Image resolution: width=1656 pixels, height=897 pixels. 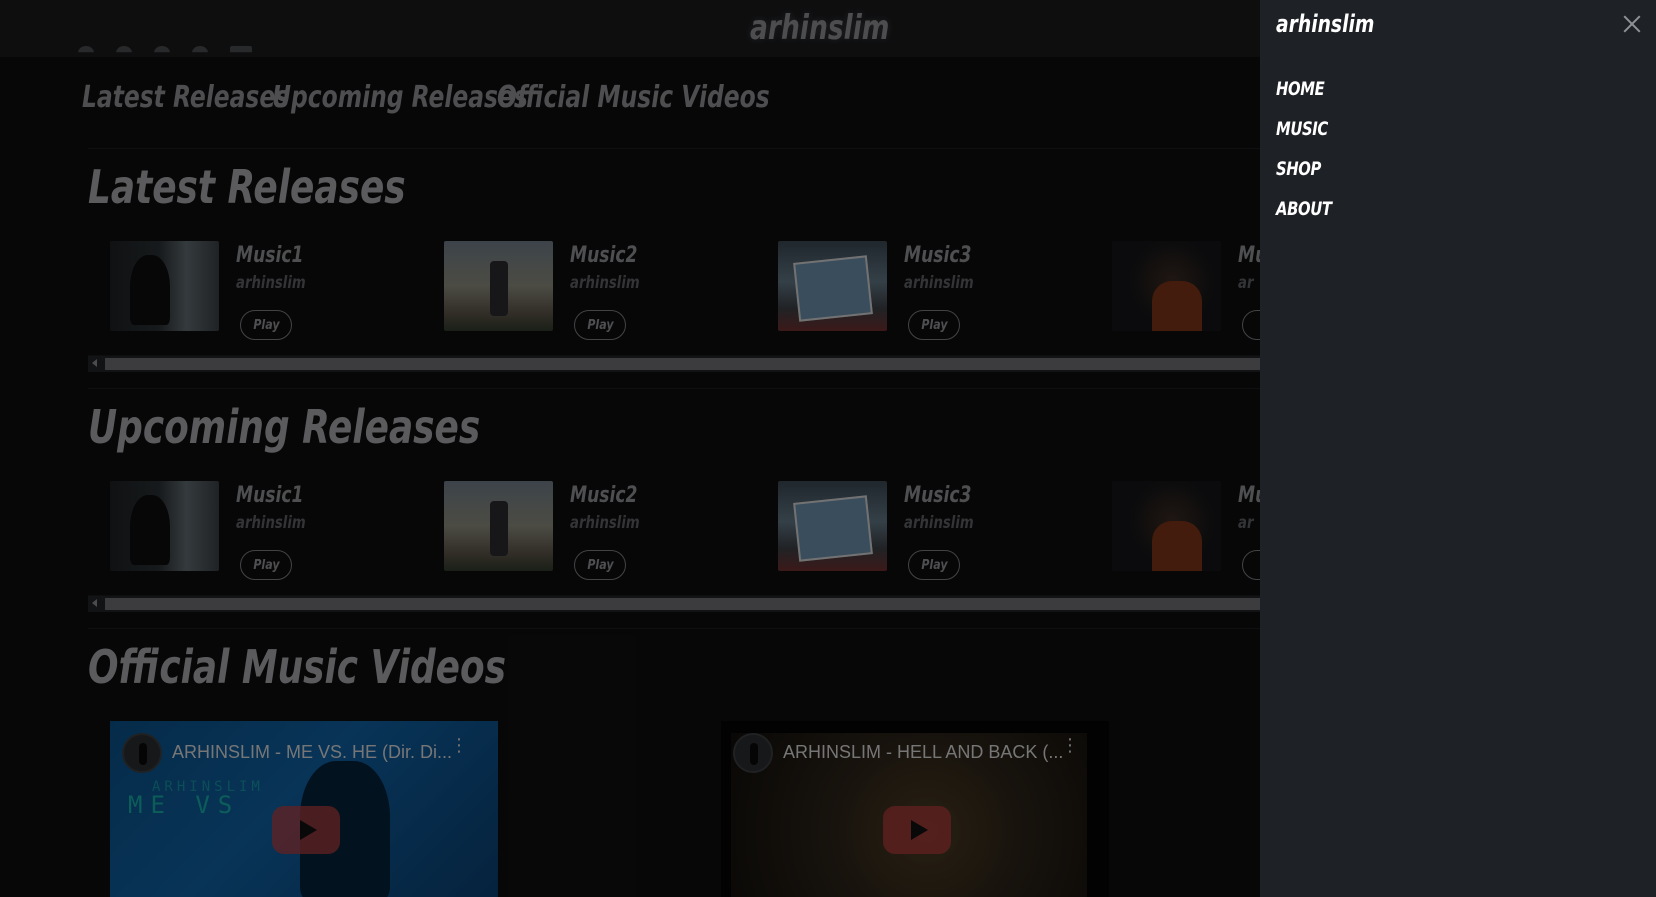 I want to click on soundcloud-icon, so click(x=162, y=49).